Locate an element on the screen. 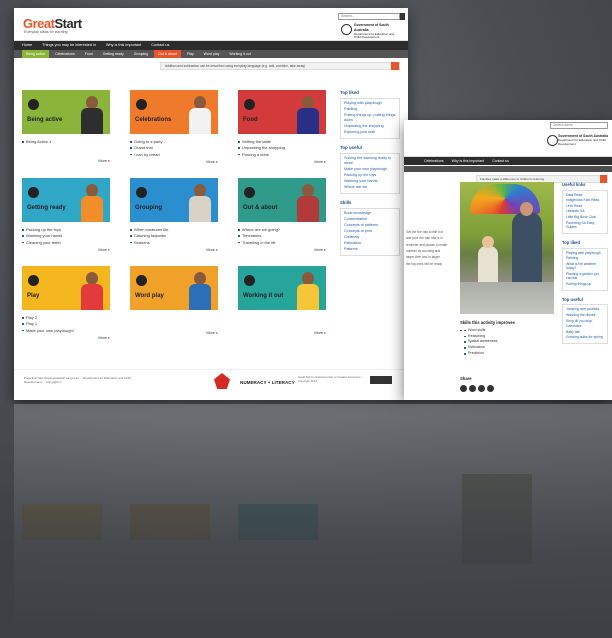 This screenshot has height=638, width=612. nav-item-home: Home is located at coordinates (27, 45).